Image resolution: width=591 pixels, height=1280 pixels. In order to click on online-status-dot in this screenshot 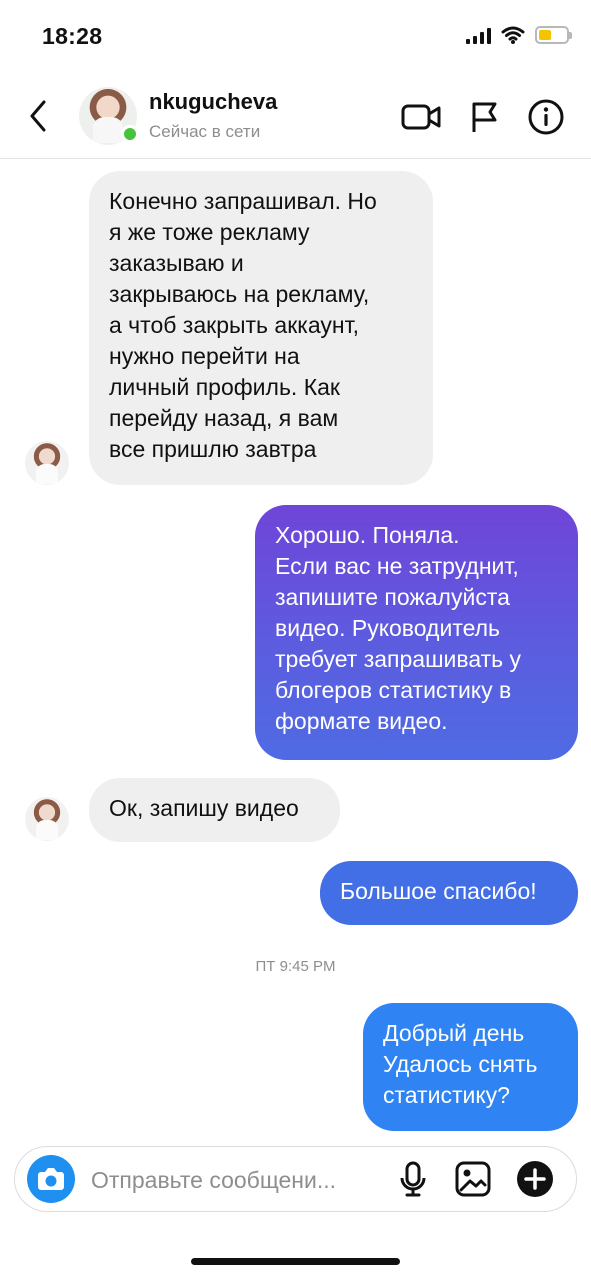, I will do `click(130, 134)`.